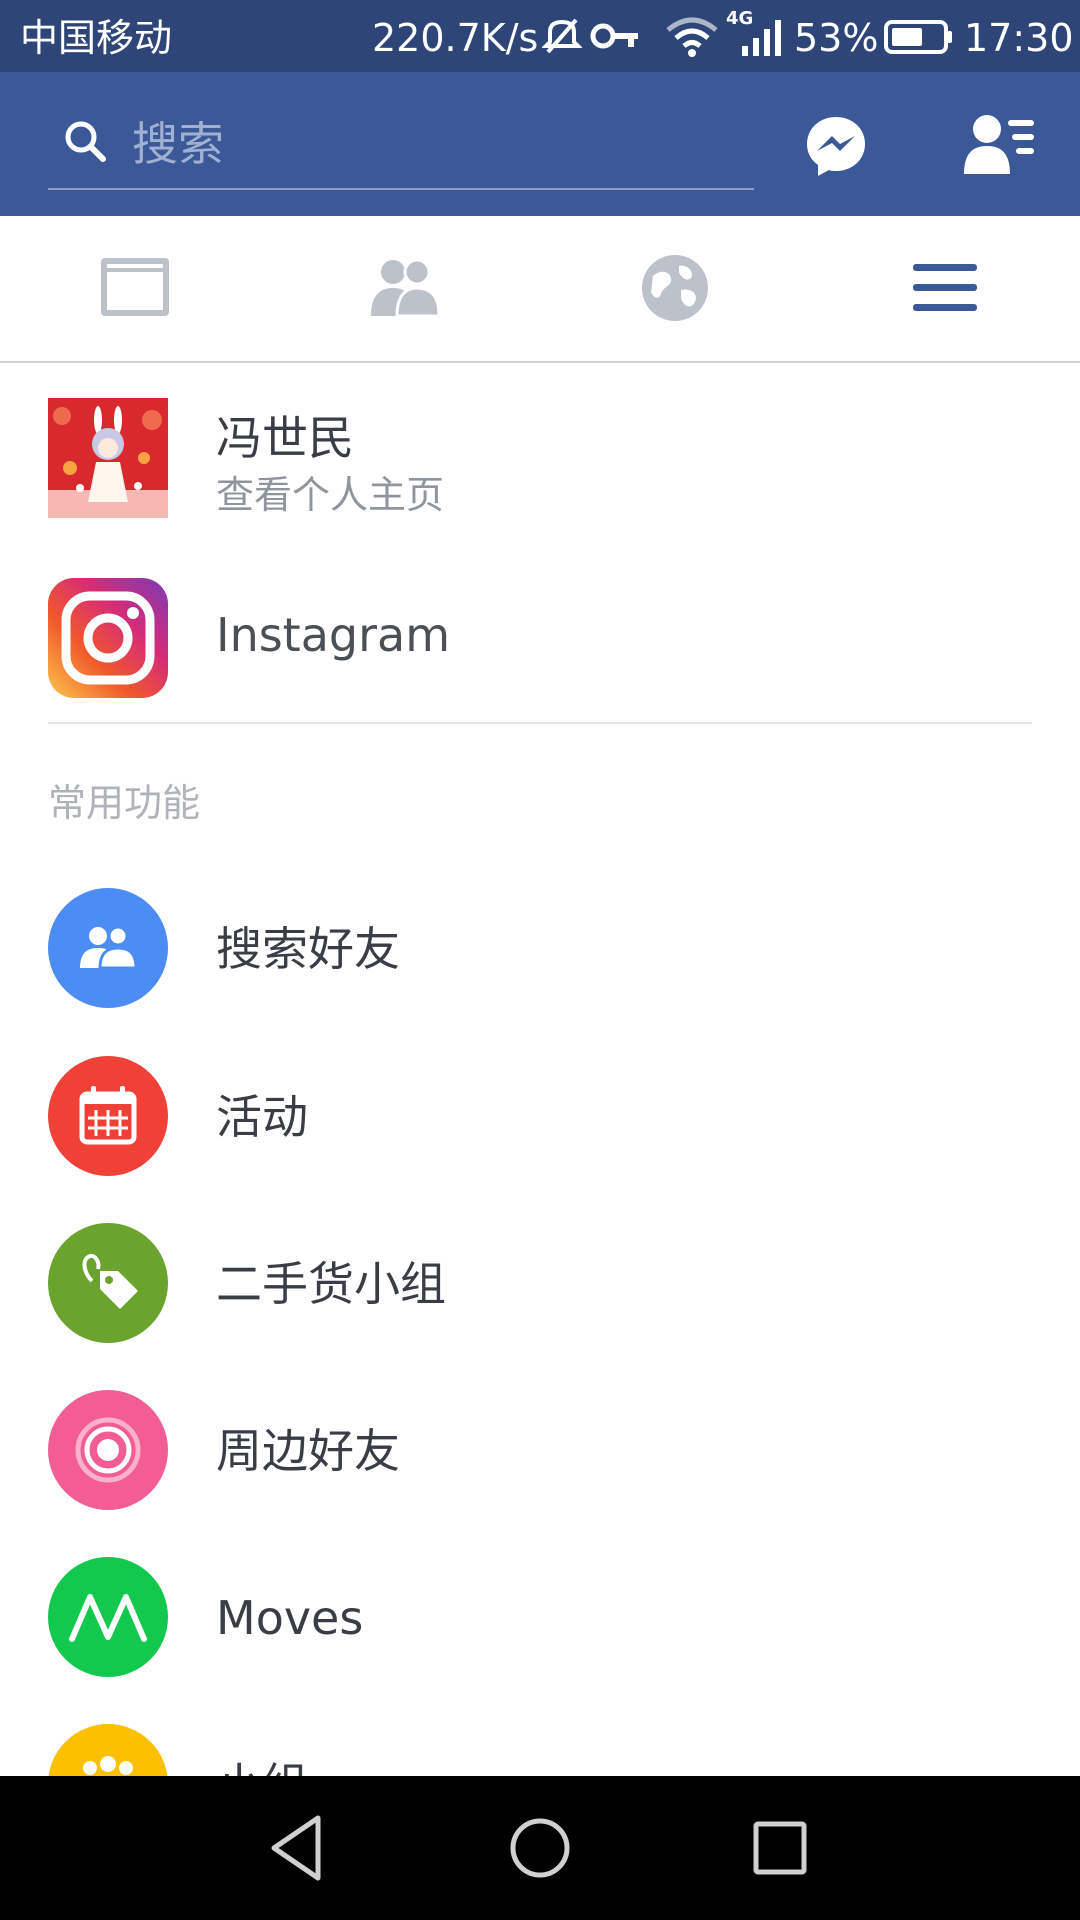  I want to click on menu-item-label: 搜索好友, so click(308, 949).